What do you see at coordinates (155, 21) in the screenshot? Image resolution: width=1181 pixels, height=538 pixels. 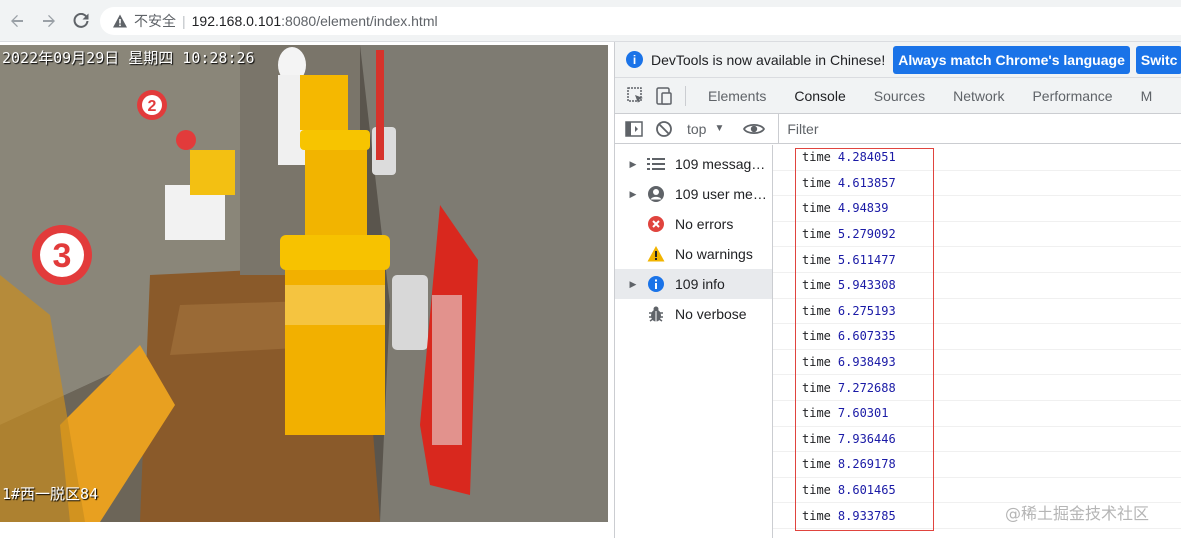 I see `insecure-label: 不安全` at bounding box center [155, 21].